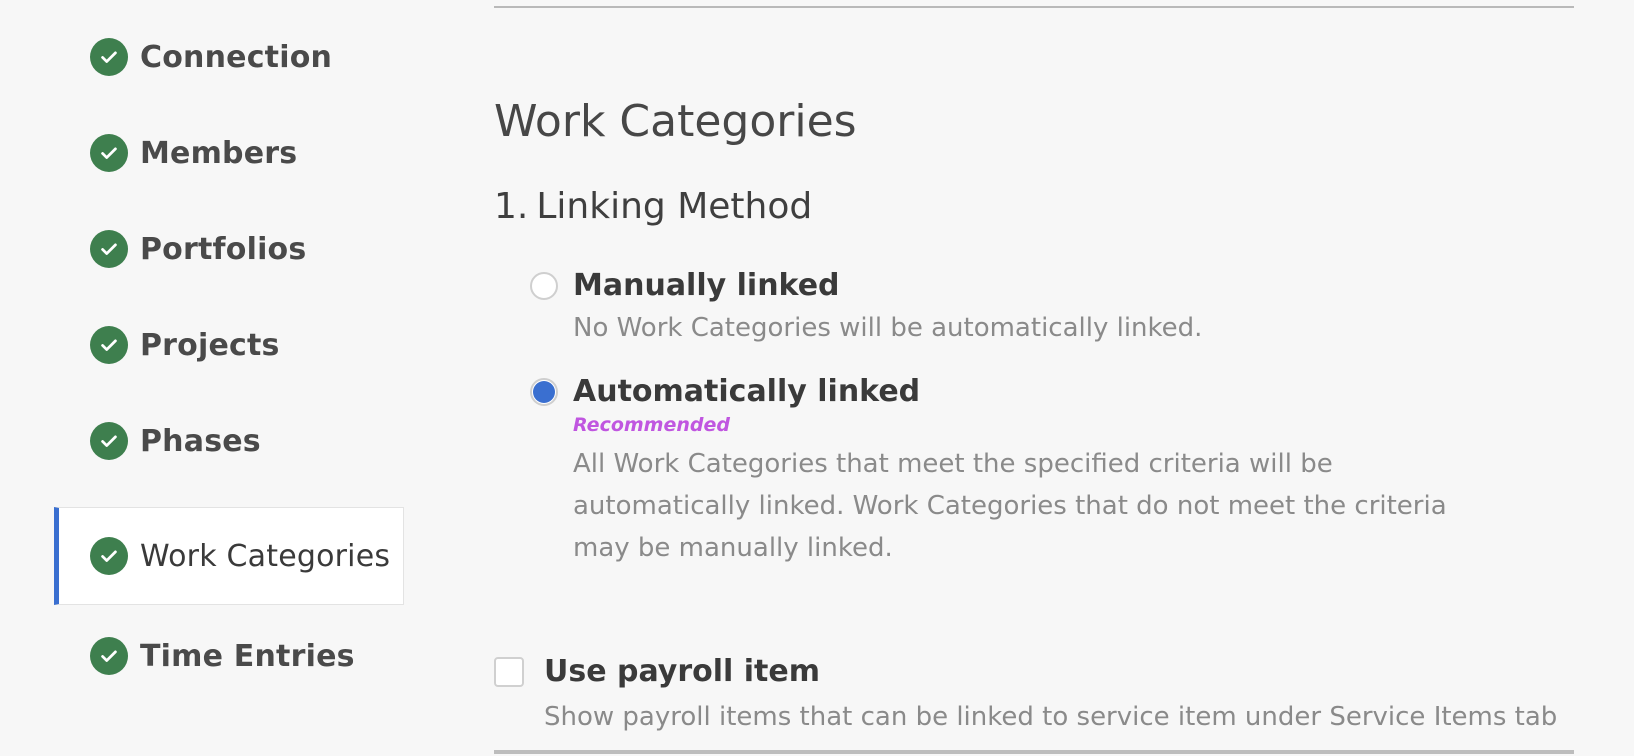 The height and width of the screenshot is (756, 1634). I want to click on sidebar-item-time-entries: Time Entries, so click(229, 656).